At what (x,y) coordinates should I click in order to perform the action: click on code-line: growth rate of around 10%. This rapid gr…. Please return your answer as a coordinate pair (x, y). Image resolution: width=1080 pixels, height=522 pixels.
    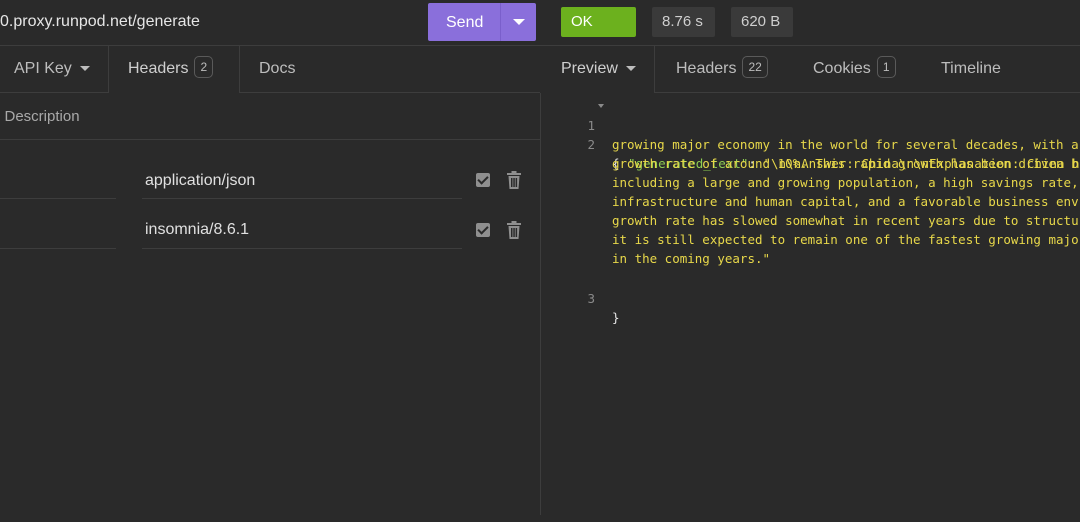
    Looking at the image, I should click on (810, 163).